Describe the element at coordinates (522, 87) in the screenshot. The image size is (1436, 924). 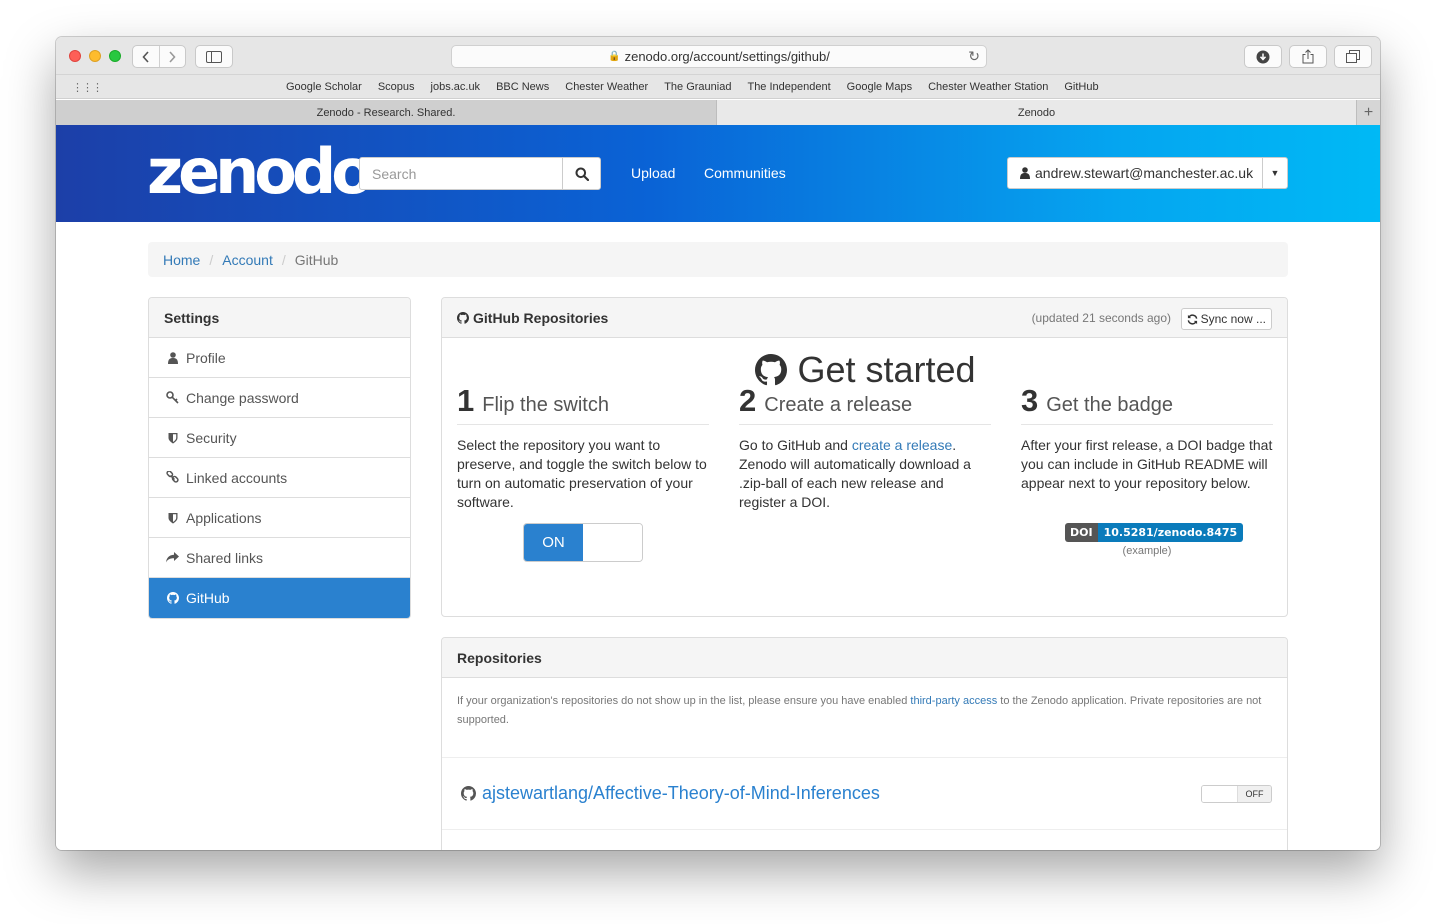
I see `bookmark-item: BBC News` at that location.